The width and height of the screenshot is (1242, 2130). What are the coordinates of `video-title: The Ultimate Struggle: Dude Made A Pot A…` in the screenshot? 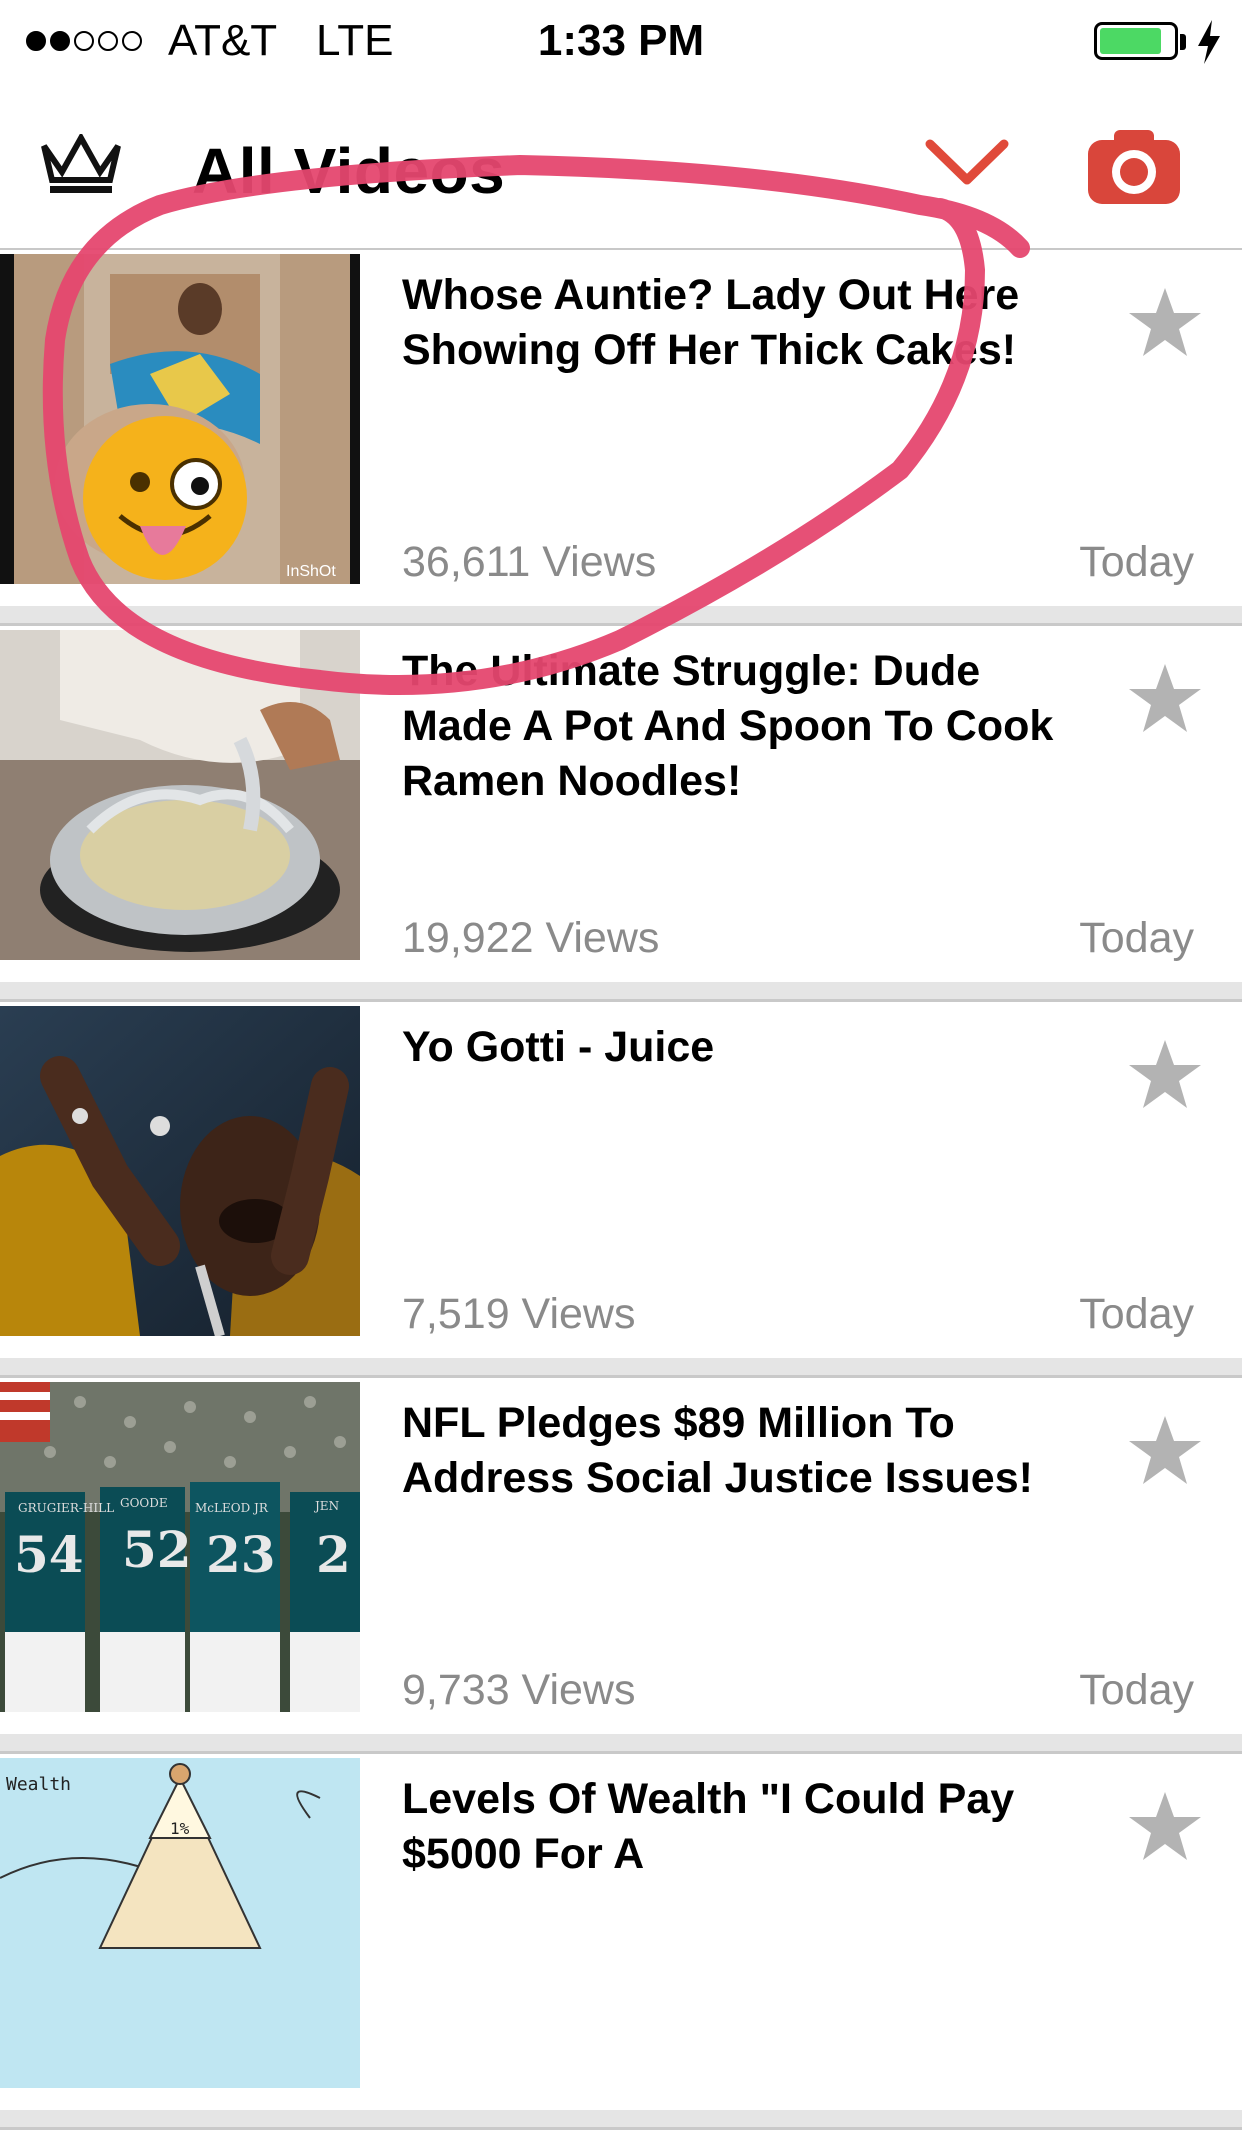 It's located at (742, 726).